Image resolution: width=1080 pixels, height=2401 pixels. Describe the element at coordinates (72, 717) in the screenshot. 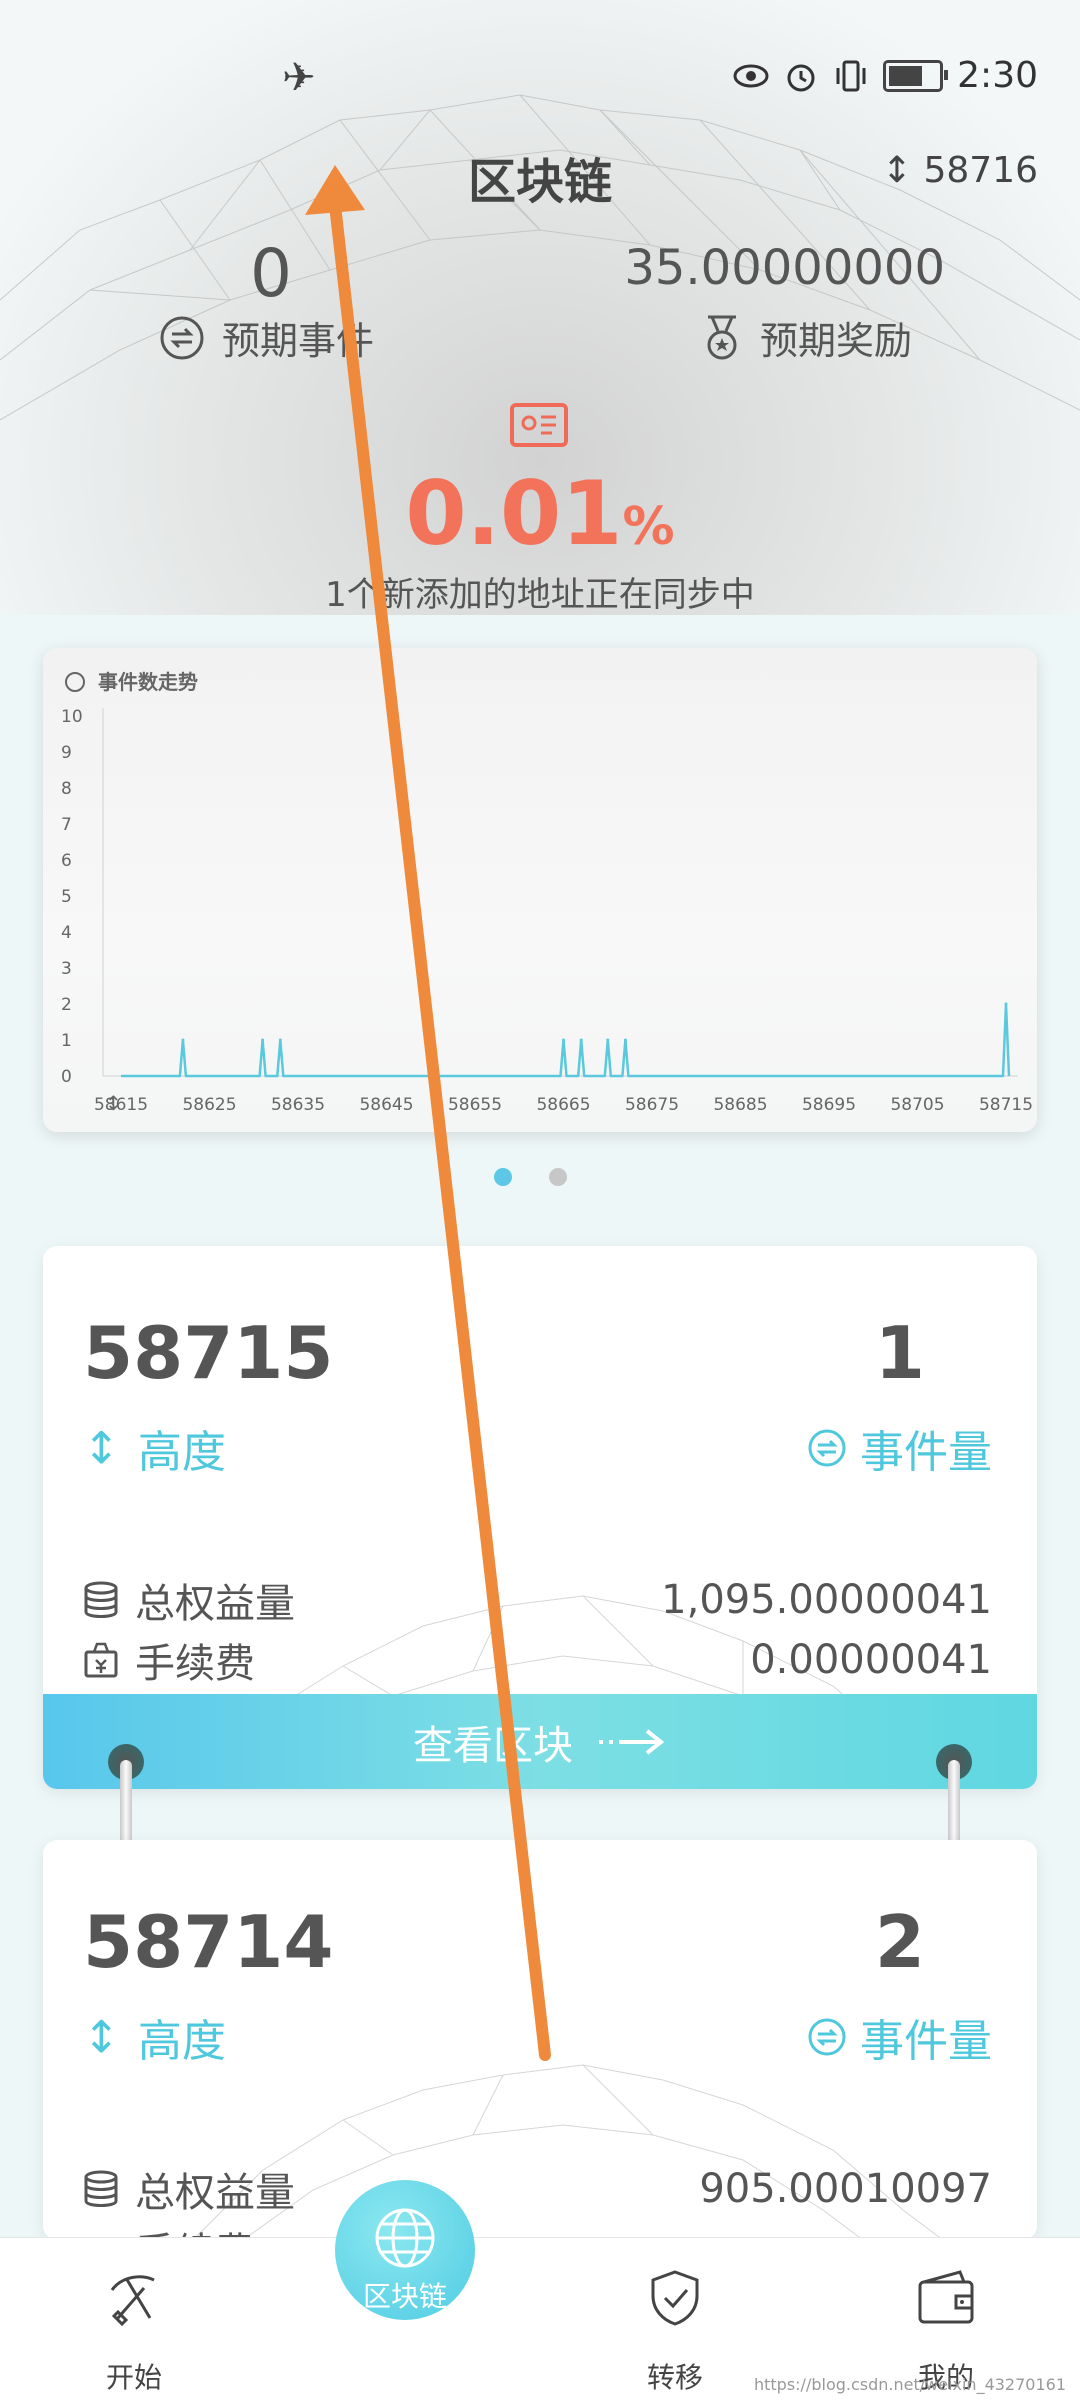

I see `y-tick-label: 10` at that location.